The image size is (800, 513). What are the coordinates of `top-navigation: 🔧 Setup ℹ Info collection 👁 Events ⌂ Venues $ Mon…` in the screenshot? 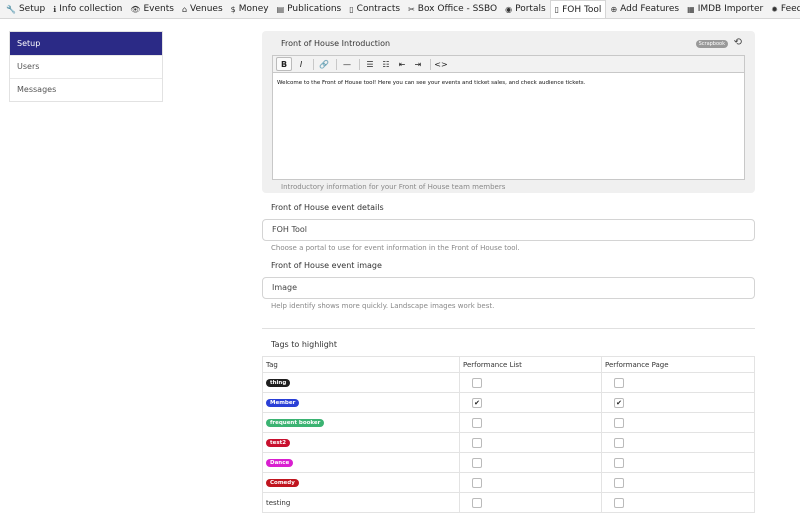 It's located at (400, 9).